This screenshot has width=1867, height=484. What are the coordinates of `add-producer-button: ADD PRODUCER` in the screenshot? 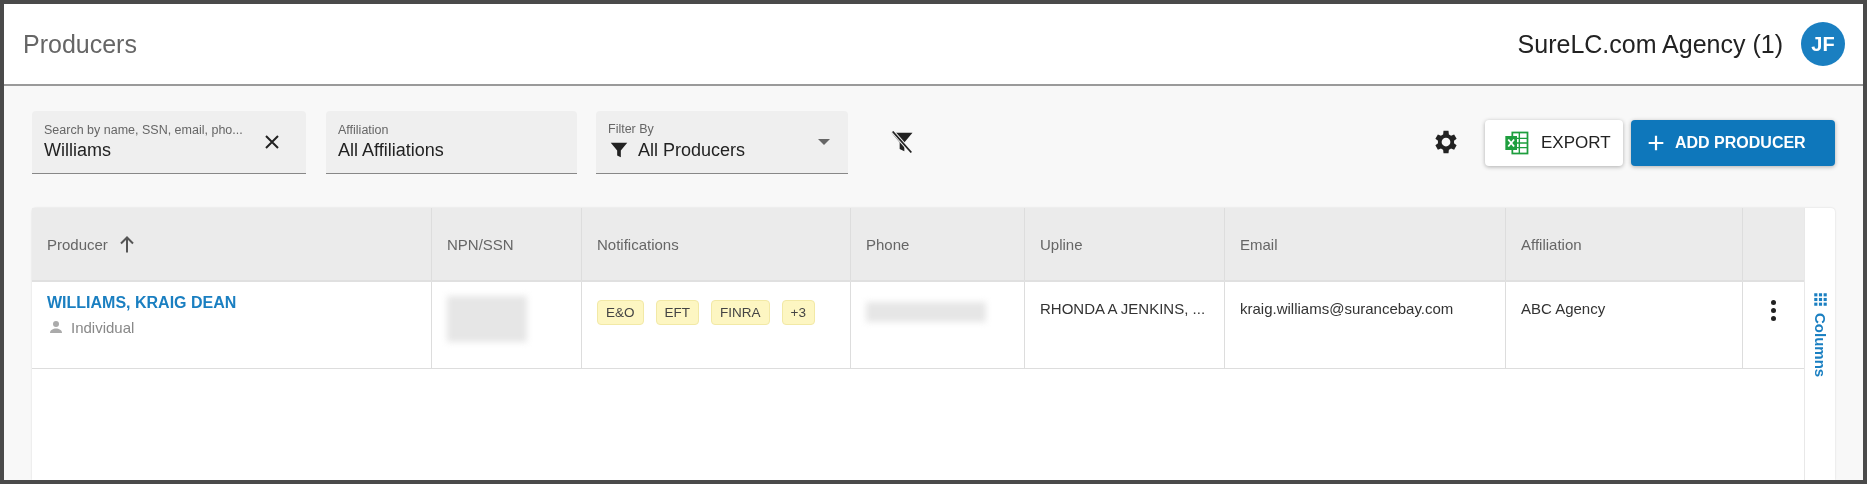 It's located at (1733, 143).